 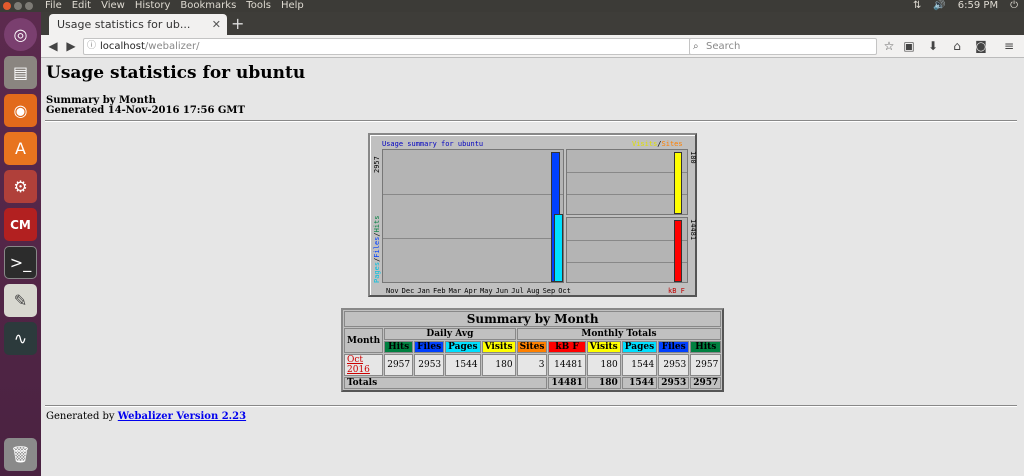 I want to click on text-editor-icon: ✎, so click(x=20, y=300).